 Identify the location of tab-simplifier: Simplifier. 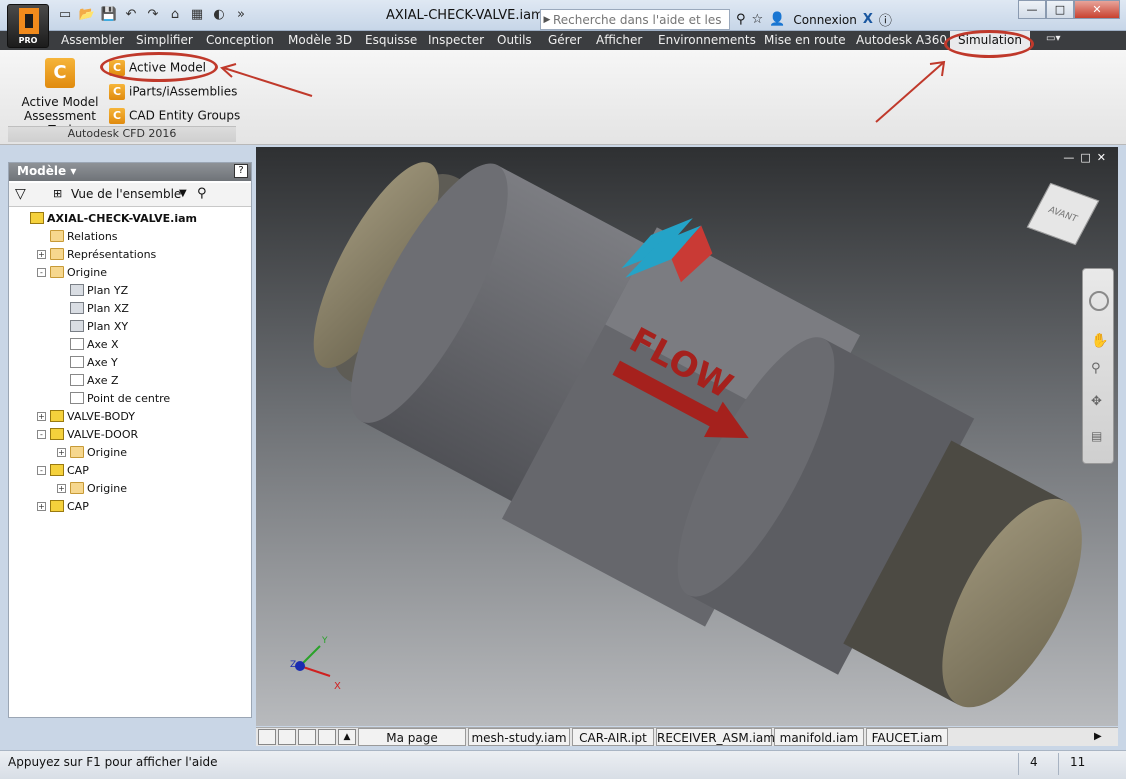
(164, 40).